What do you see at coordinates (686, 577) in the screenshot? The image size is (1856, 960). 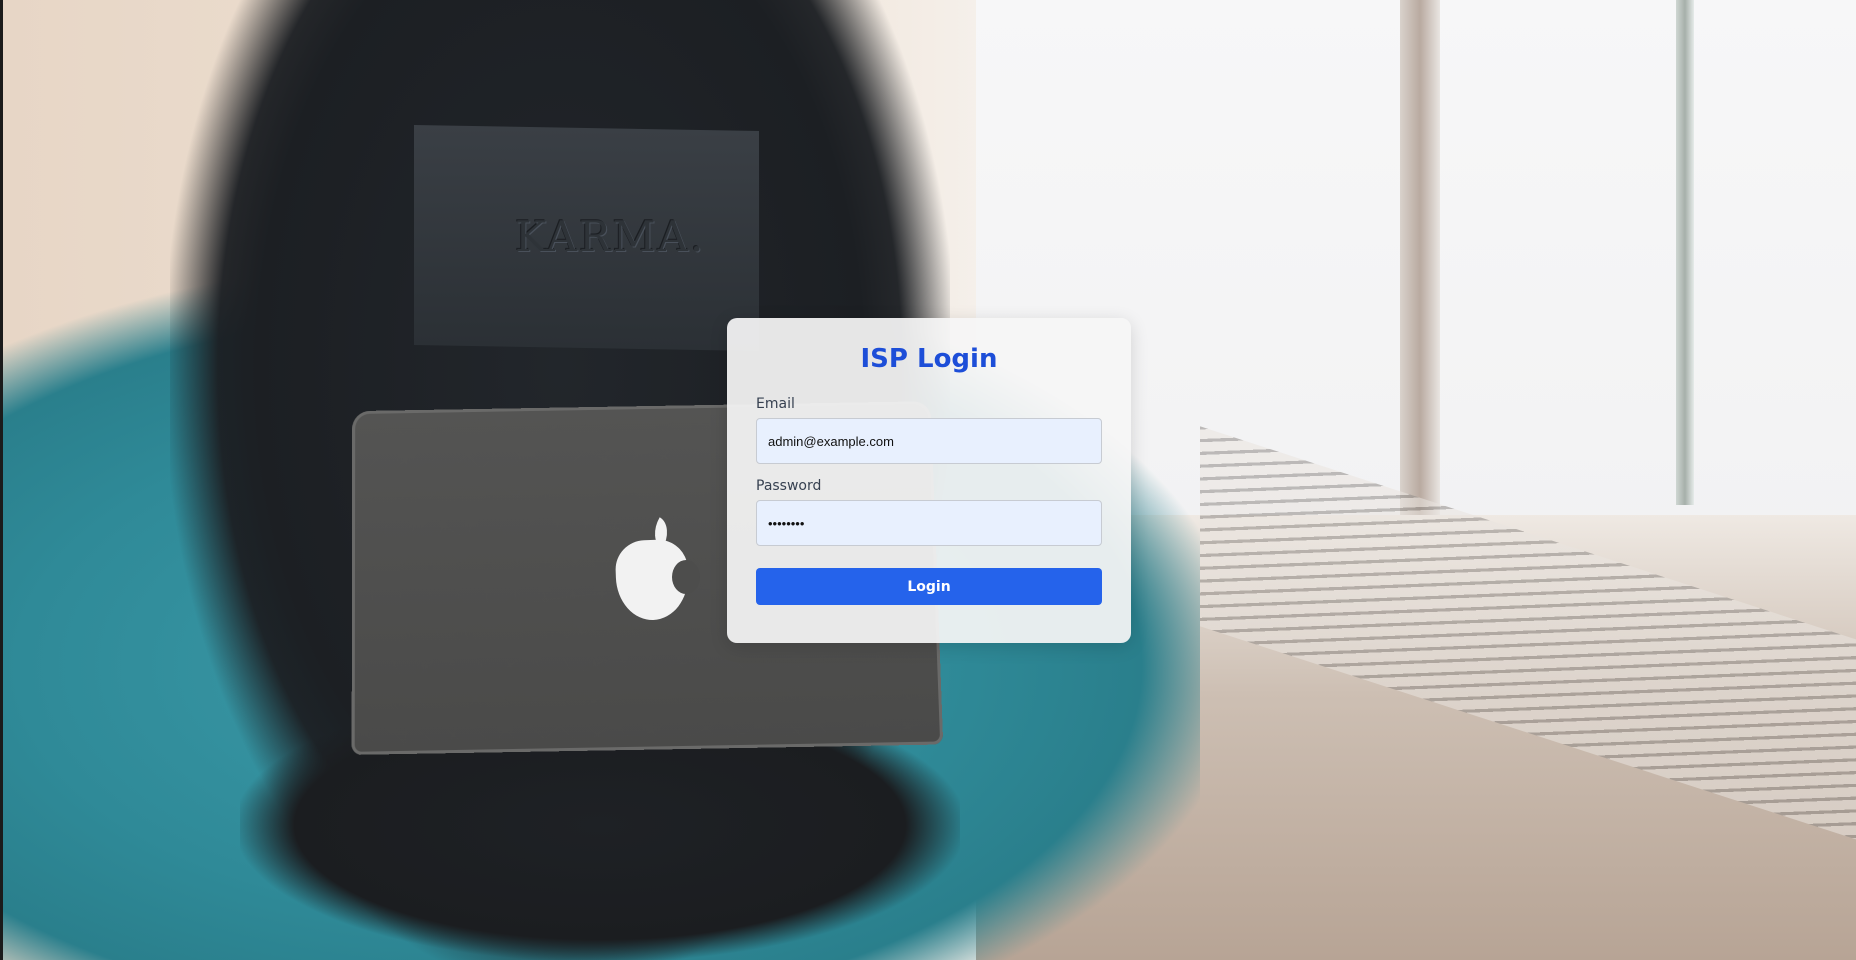 I see `apple-logo-bite` at bounding box center [686, 577].